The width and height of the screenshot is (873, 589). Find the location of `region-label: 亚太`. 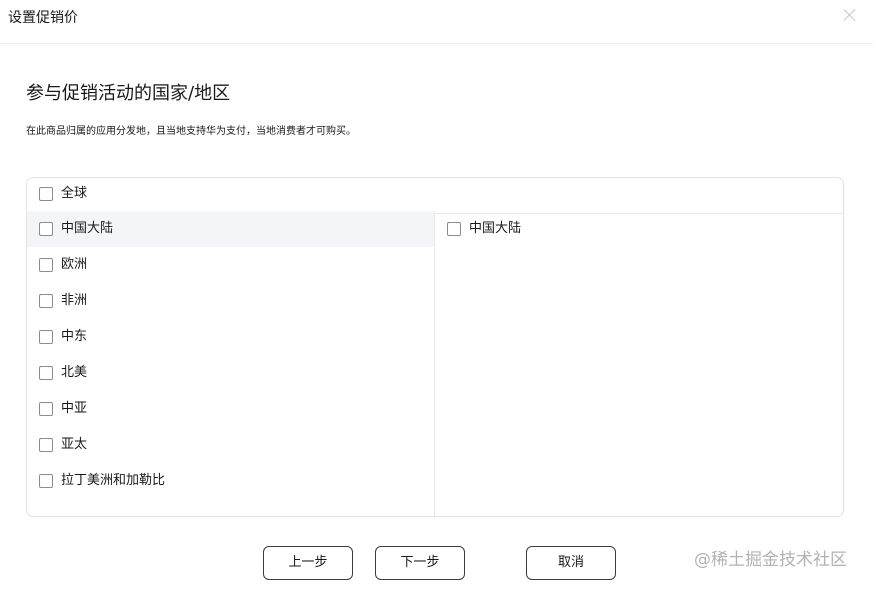

region-label: 亚太 is located at coordinates (74, 444).